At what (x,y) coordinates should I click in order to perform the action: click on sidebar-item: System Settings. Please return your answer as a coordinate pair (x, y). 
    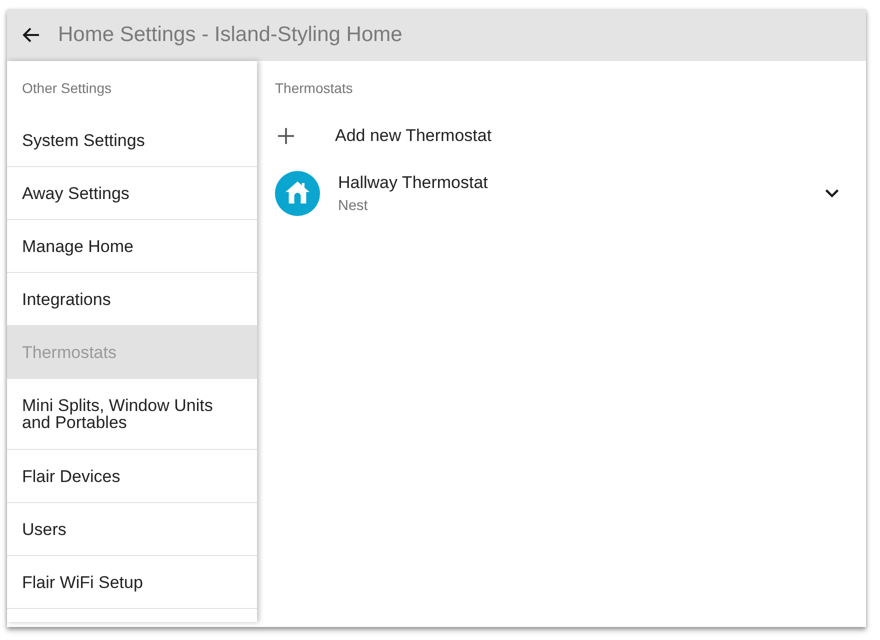
    Looking at the image, I should click on (132, 140).